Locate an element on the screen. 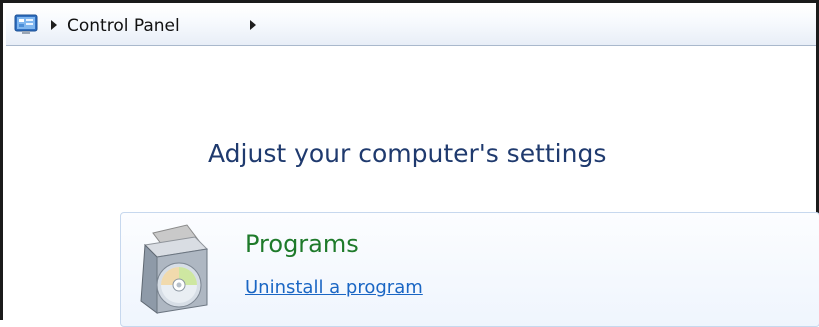 The width and height of the screenshot is (819, 327). programs-box-icon is located at coordinates (174, 269).